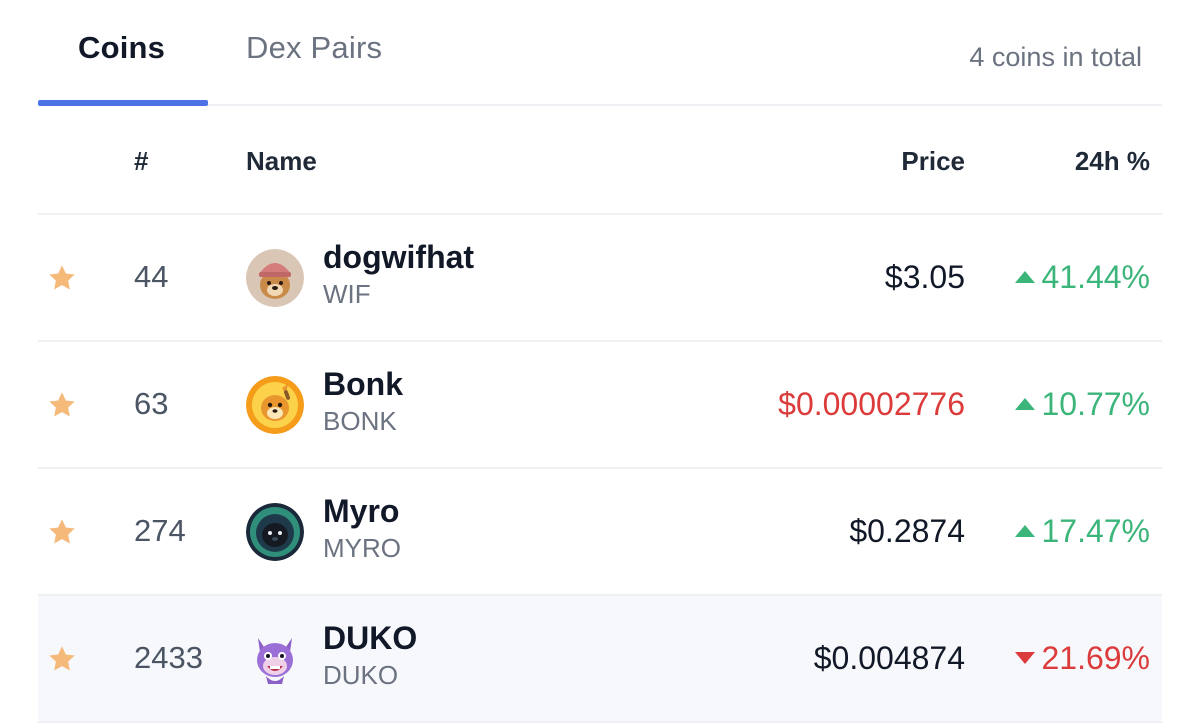 This screenshot has height=723, width=1200. I want to click on coin-price: $3.05, so click(924, 277).